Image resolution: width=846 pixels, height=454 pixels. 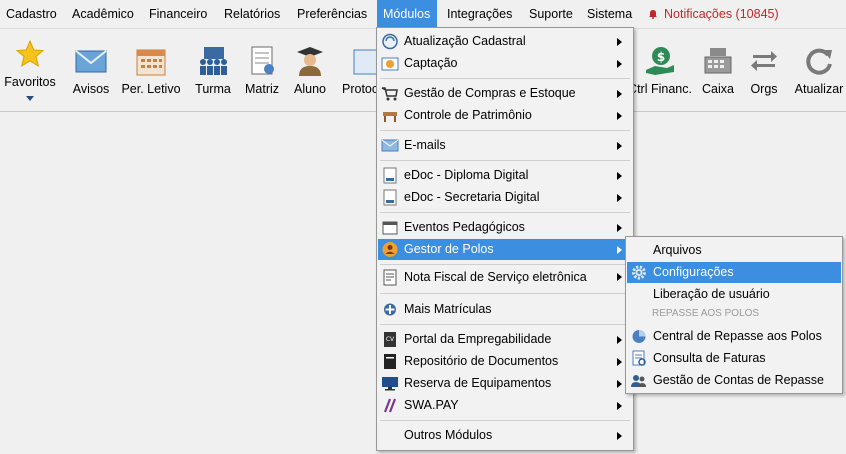 I want to click on menu-item-gestor-polos: Gestor de Polos, so click(x=505, y=249).